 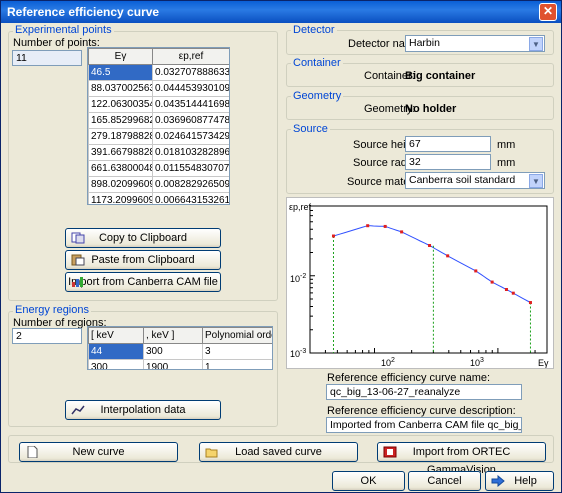 What do you see at coordinates (120, 136) in the screenshot?
I see `energy-cell: 279.1879882812500` at bounding box center [120, 136].